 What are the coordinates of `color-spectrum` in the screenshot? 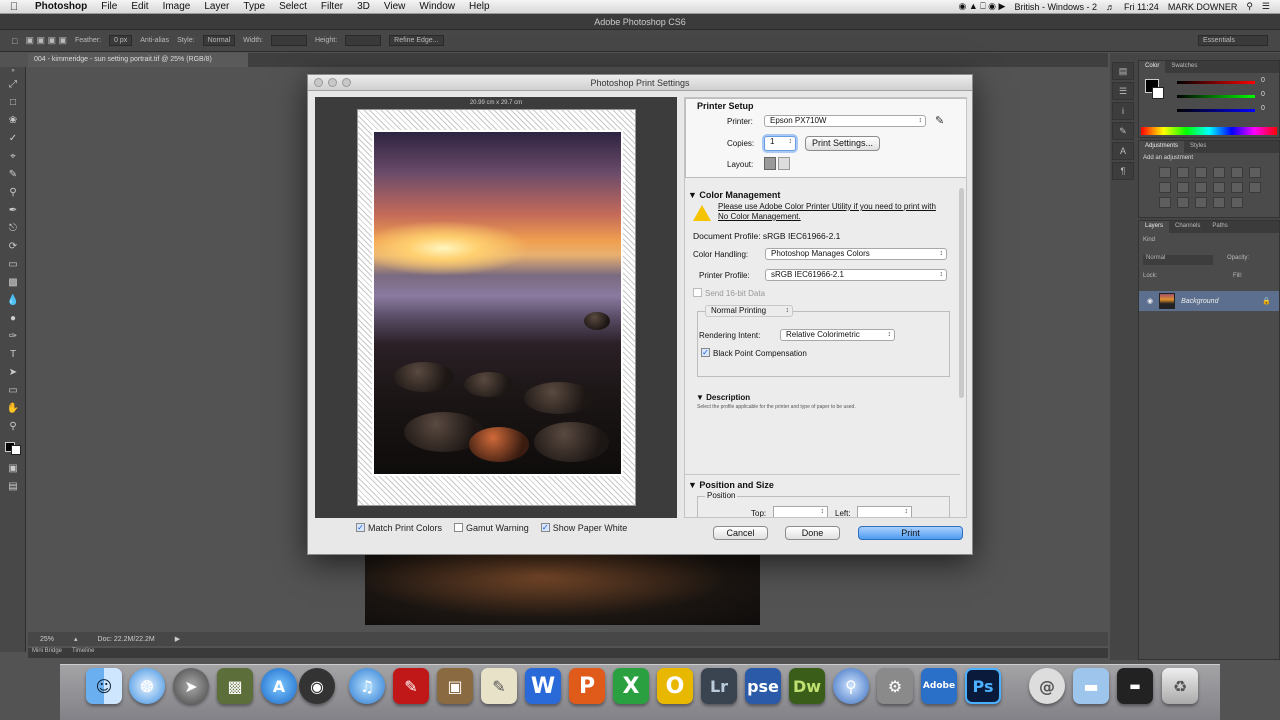 It's located at (1209, 131).